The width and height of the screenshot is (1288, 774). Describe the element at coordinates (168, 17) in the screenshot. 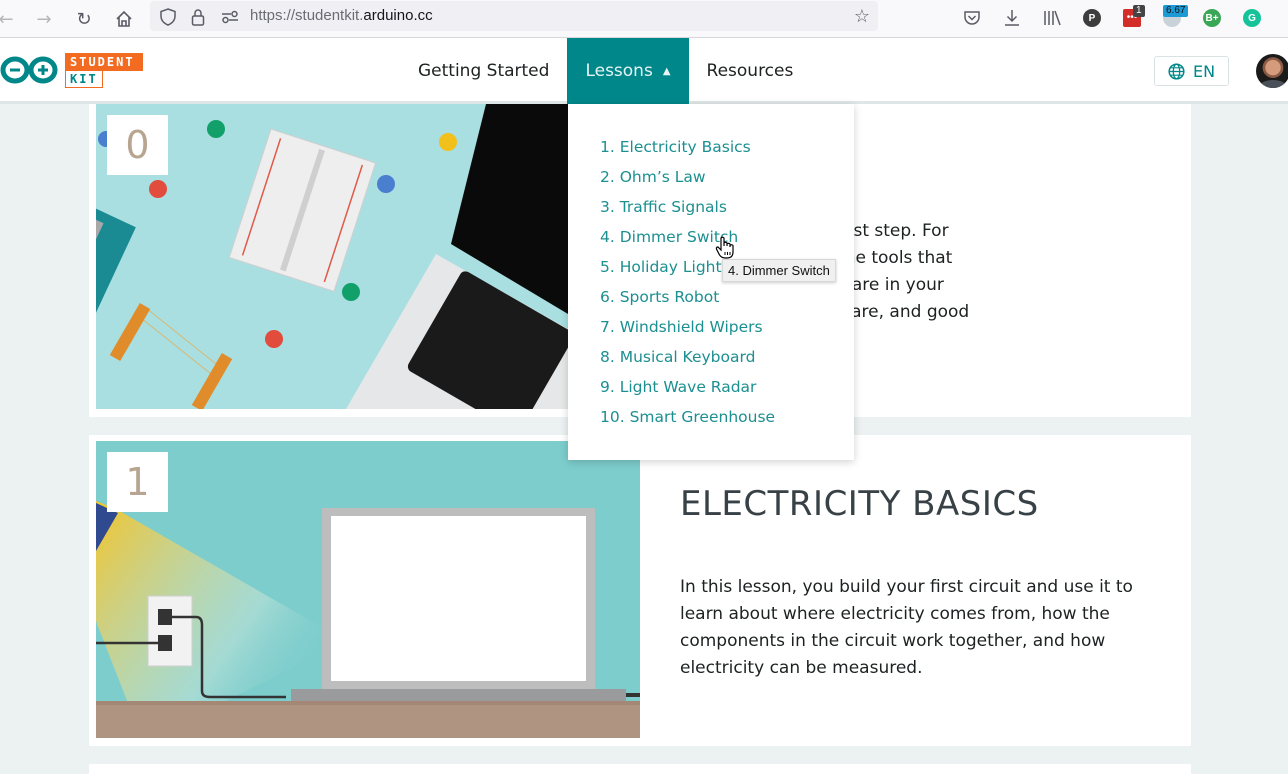

I see `shield-icon` at that location.